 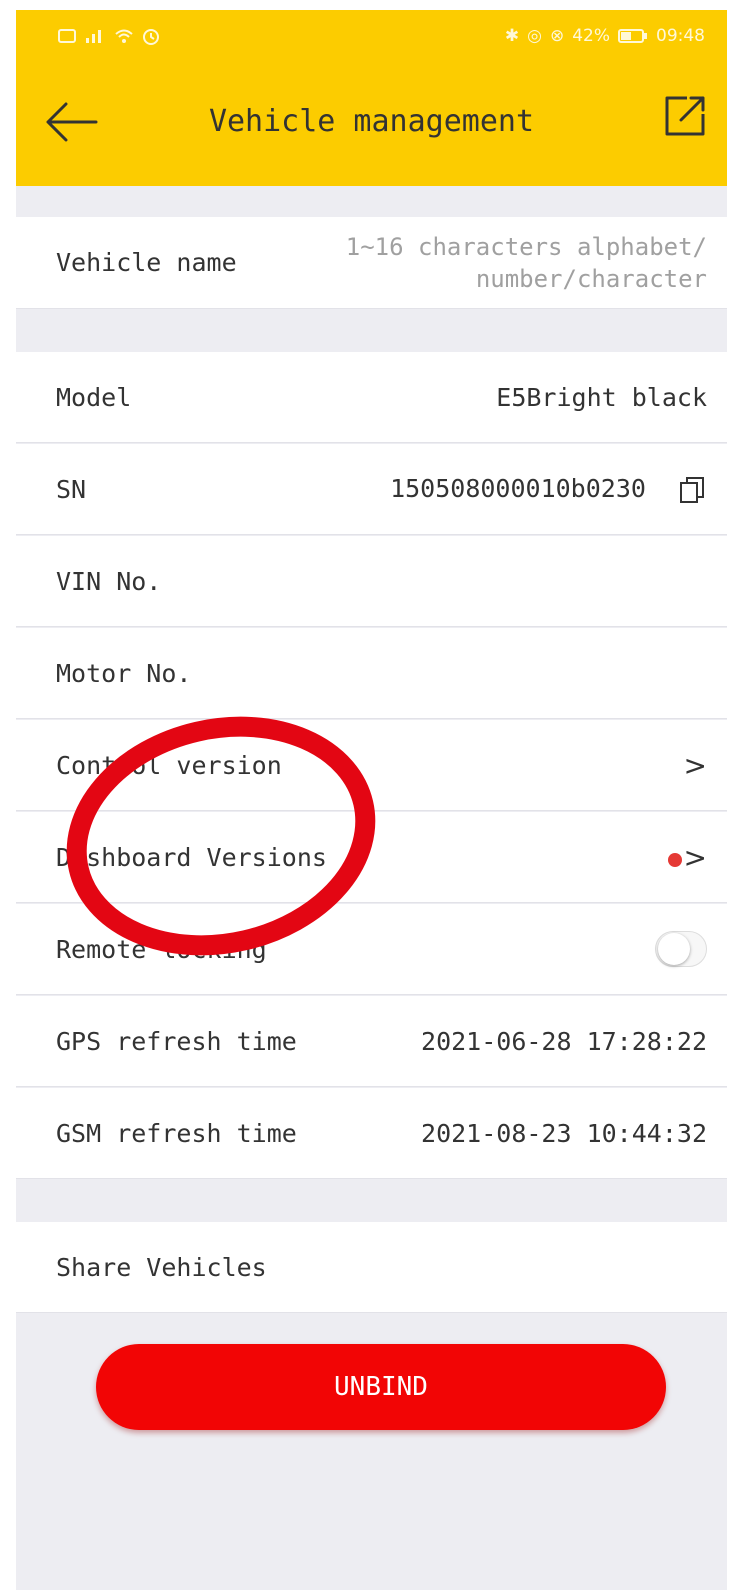 What do you see at coordinates (109, 581) in the screenshot?
I see `vin-label: VIN No.` at bounding box center [109, 581].